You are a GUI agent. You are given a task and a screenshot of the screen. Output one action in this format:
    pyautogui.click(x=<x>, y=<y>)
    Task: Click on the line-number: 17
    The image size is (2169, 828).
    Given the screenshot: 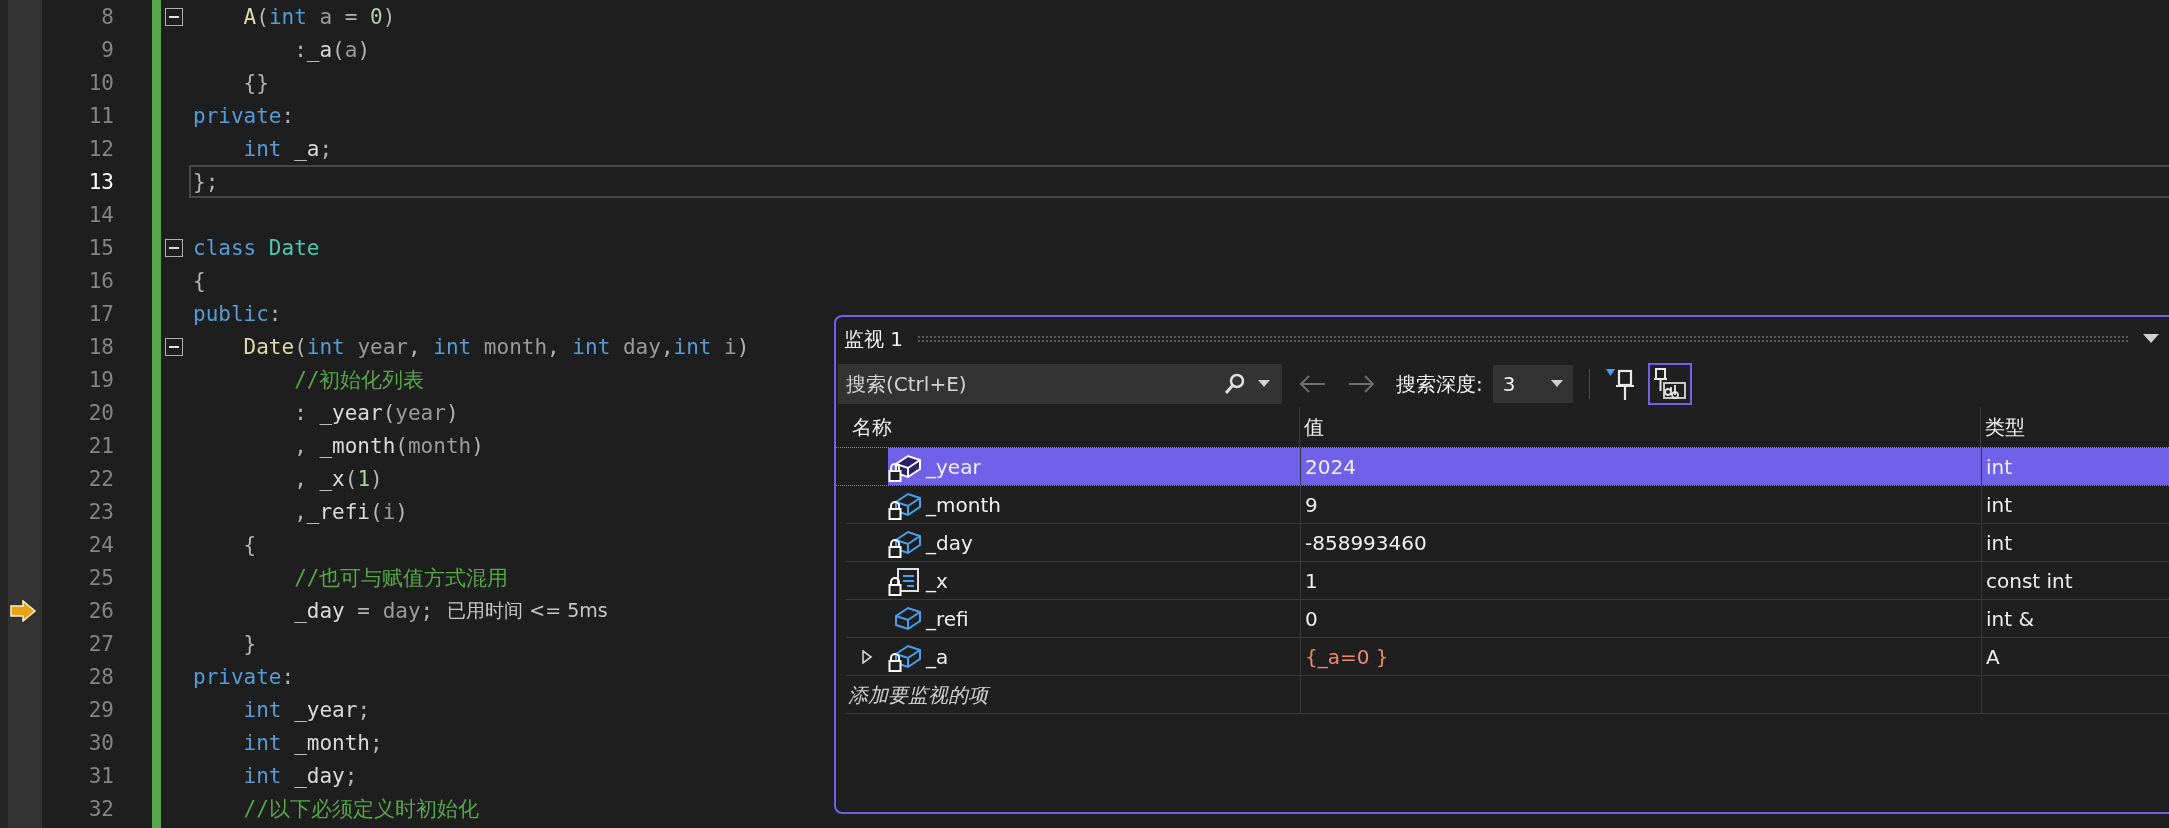 What is the action you would take?
    pyautogui.click(x=101, y=313)
    